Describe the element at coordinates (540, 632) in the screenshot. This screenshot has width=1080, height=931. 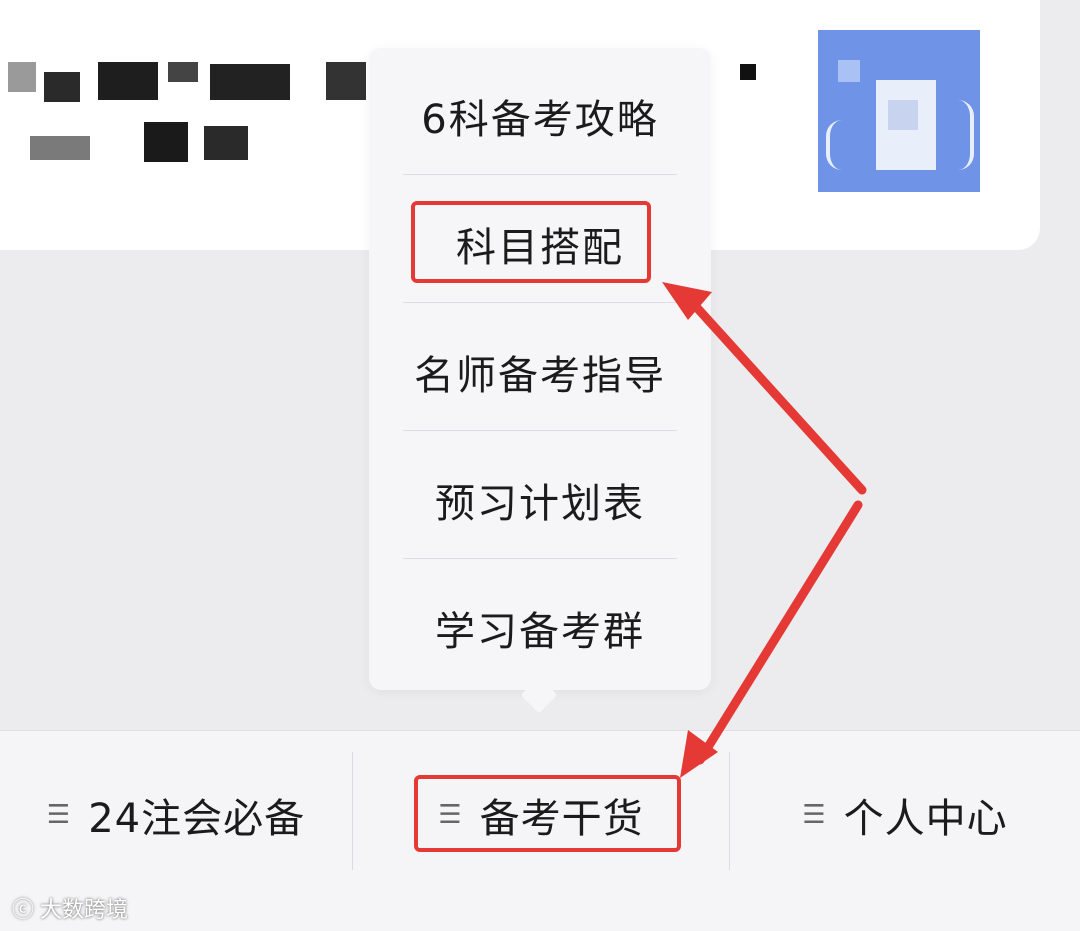
I see `menu-item-label: 学习备考群` at that location.